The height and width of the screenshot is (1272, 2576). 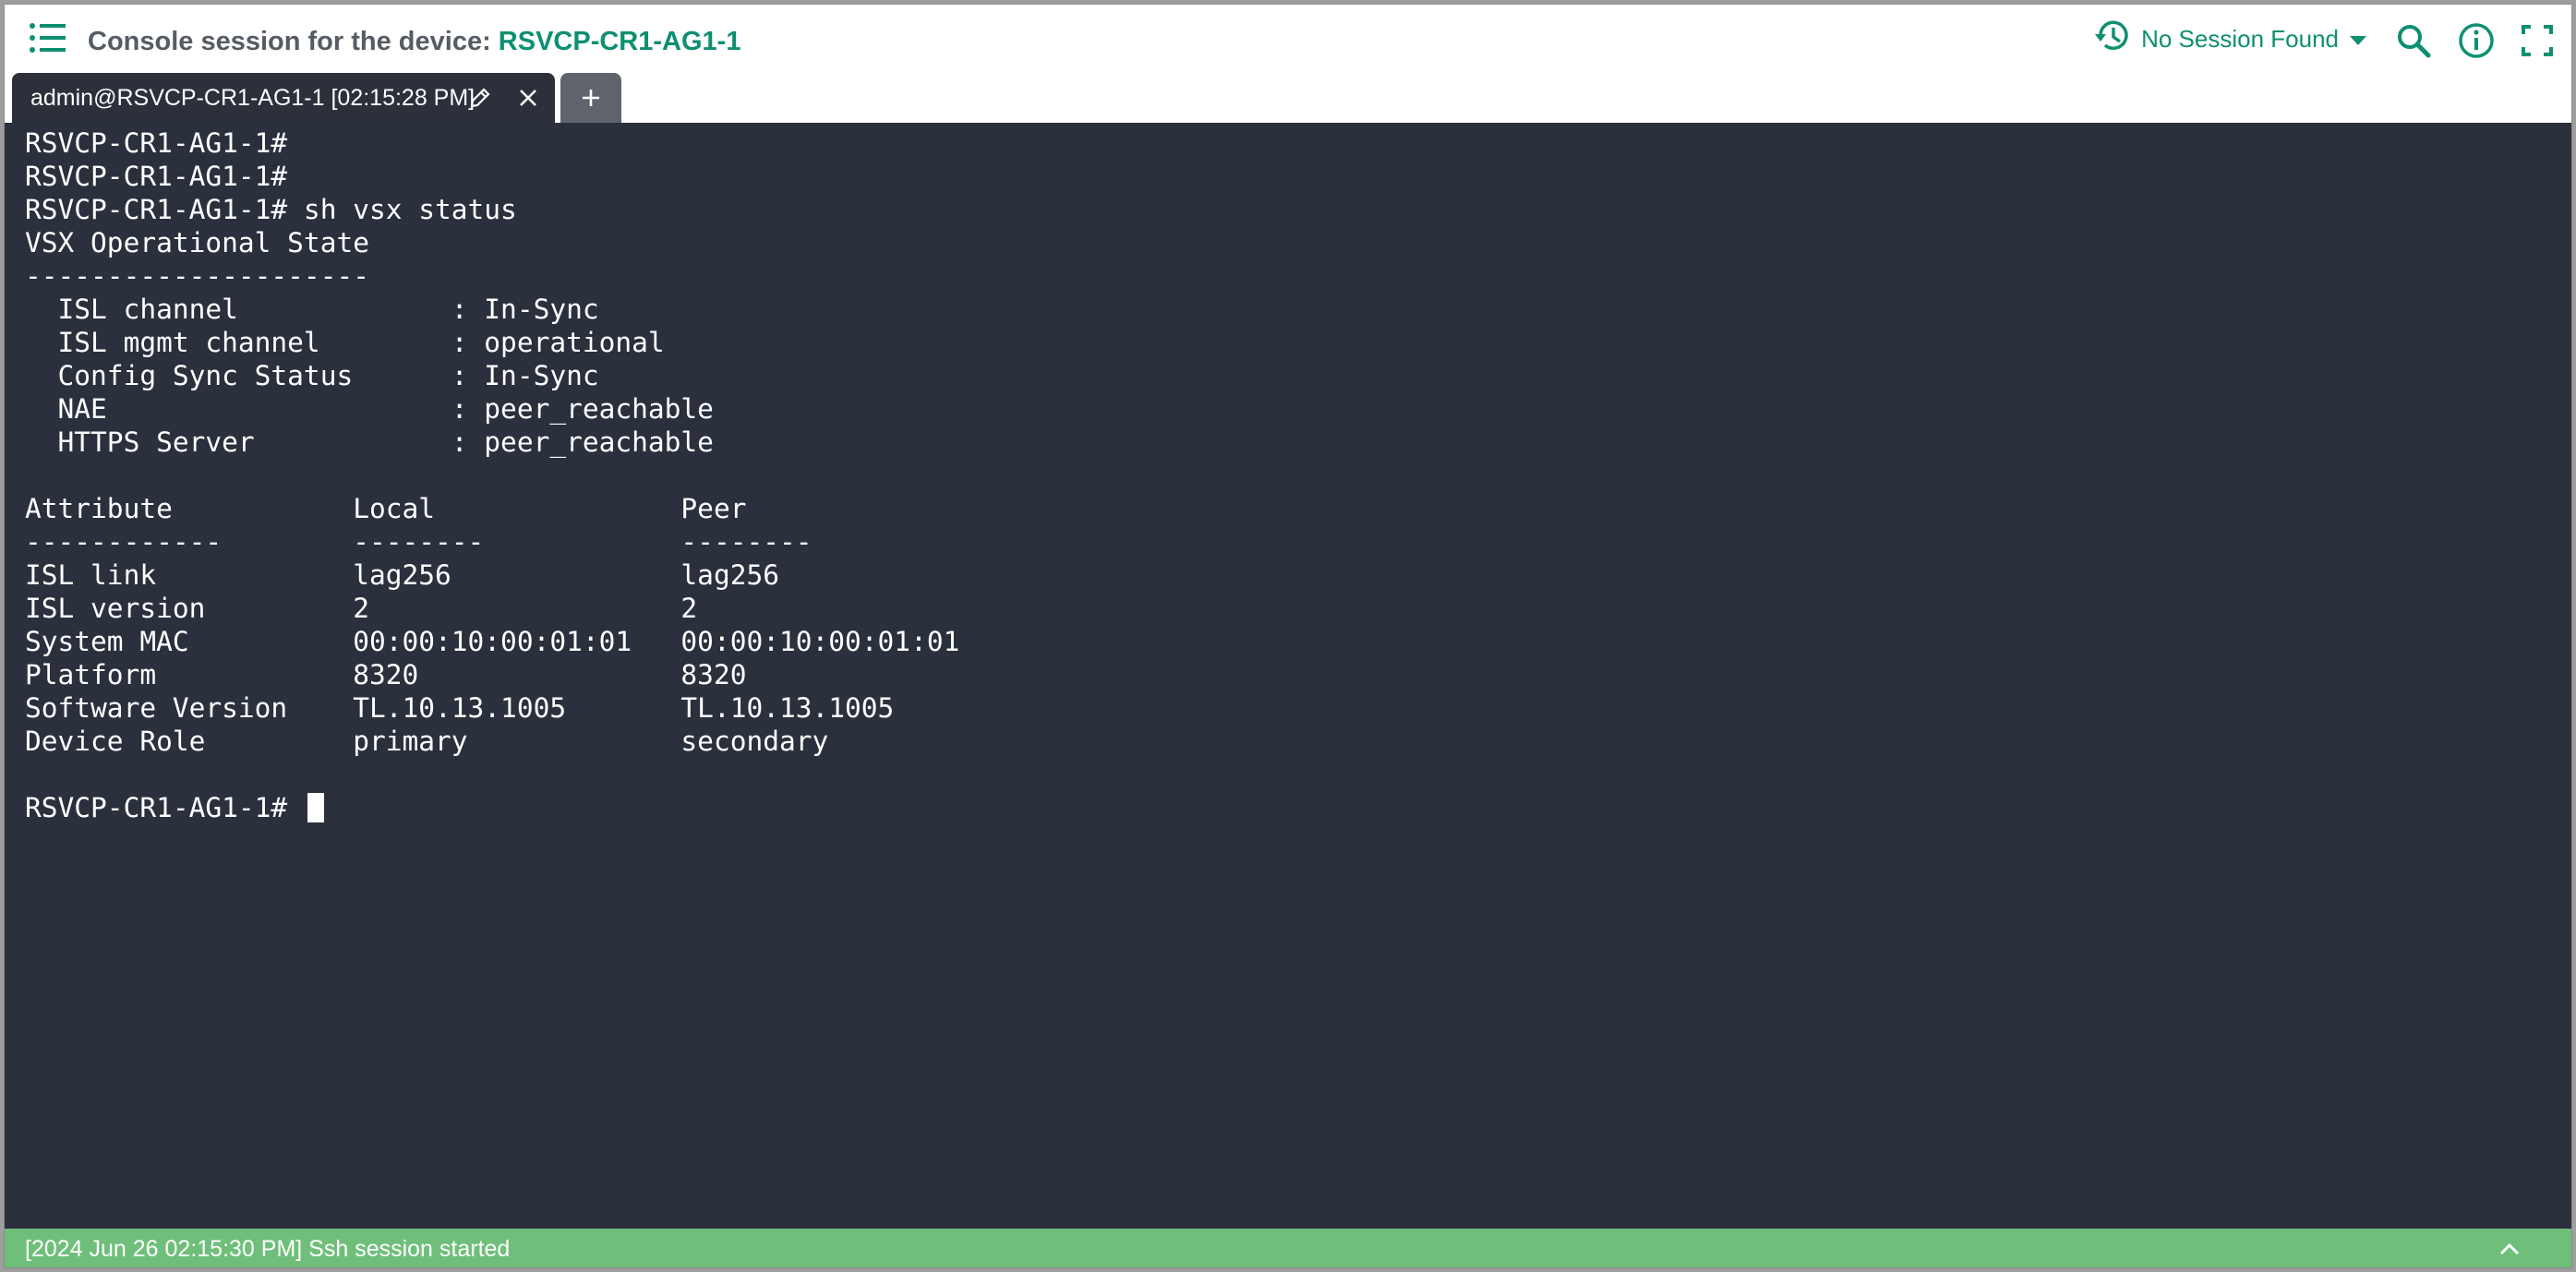 I want to click on terminal-line: Attribute Local Peer, so click(x=386, y=508).